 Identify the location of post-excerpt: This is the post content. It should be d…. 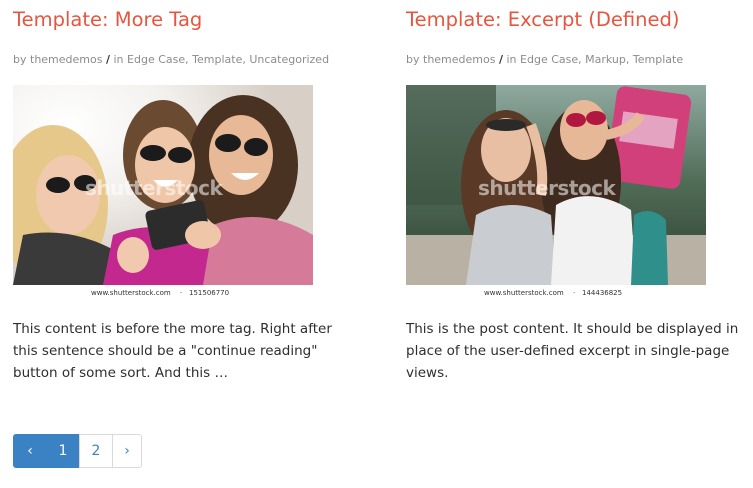
(572, 351).